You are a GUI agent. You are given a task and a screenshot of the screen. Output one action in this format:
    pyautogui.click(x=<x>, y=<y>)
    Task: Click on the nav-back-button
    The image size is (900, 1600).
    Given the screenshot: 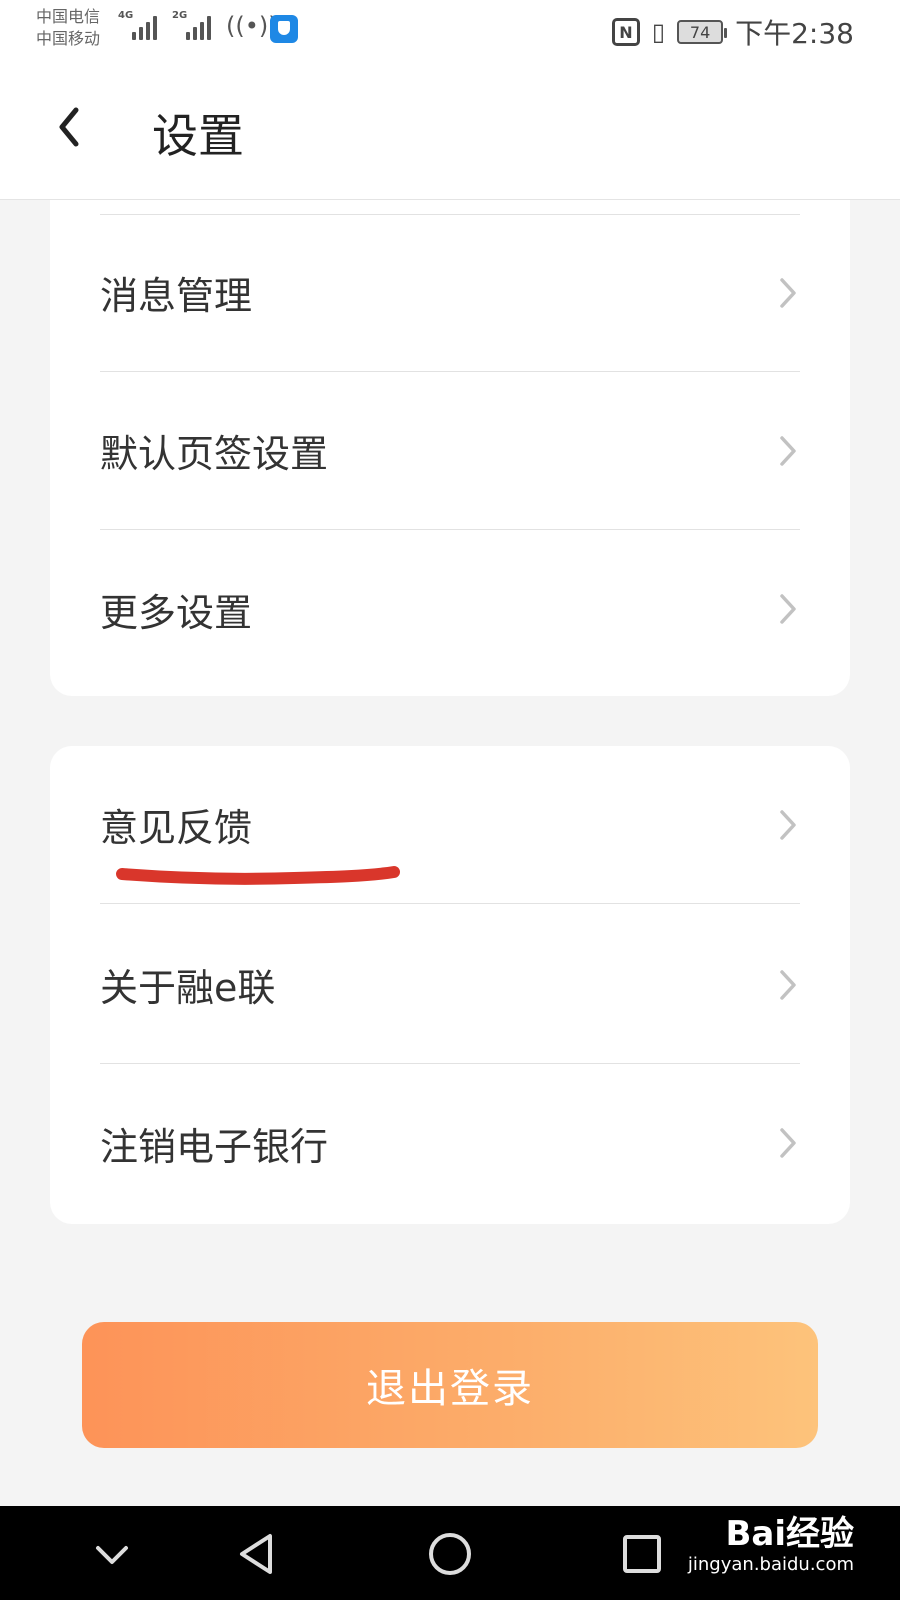 What is the action you would take?
    pyautogui.click(x=258, y=1554)
    